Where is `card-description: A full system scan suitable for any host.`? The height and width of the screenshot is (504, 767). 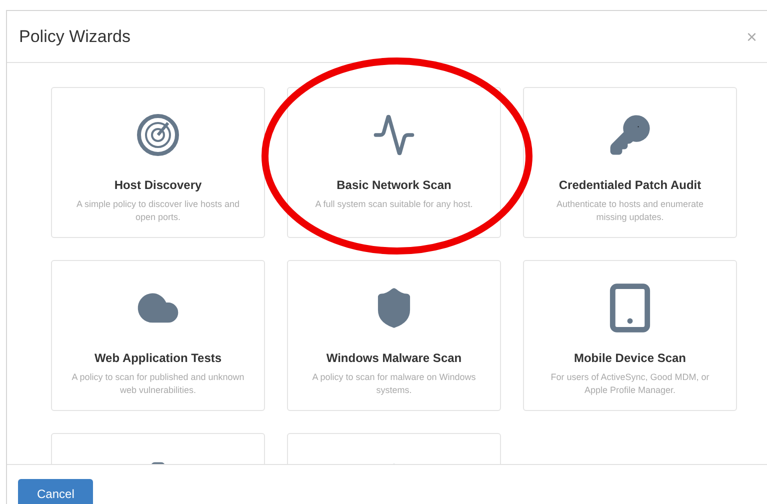 card-description: A full system scan suitable for any host. is located at coordinates (394, 204).